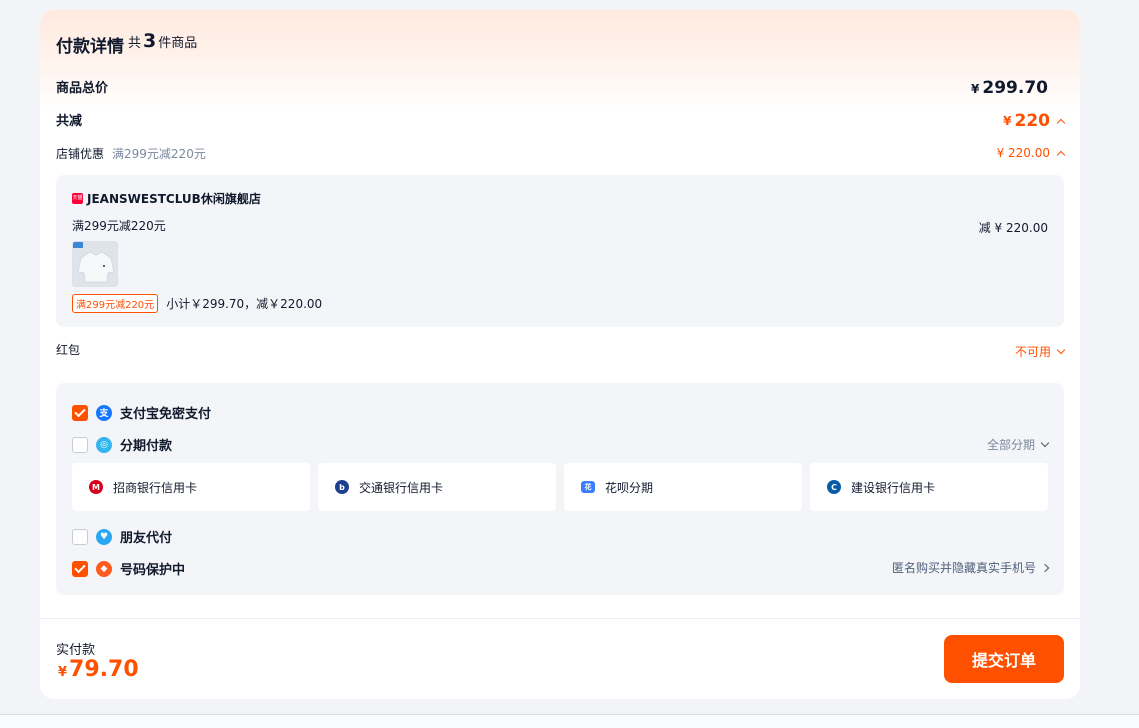  Describe the element at coordinates (104, 444) in the screenshot. I see `installment-icon: ◎` at that location.